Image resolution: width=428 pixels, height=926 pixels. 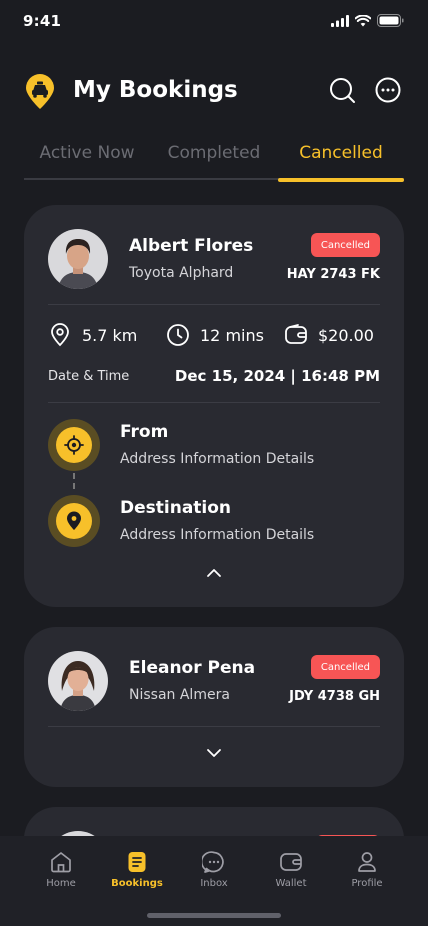 I want to click on chevron-up-icon, so click(x=214, y=573).